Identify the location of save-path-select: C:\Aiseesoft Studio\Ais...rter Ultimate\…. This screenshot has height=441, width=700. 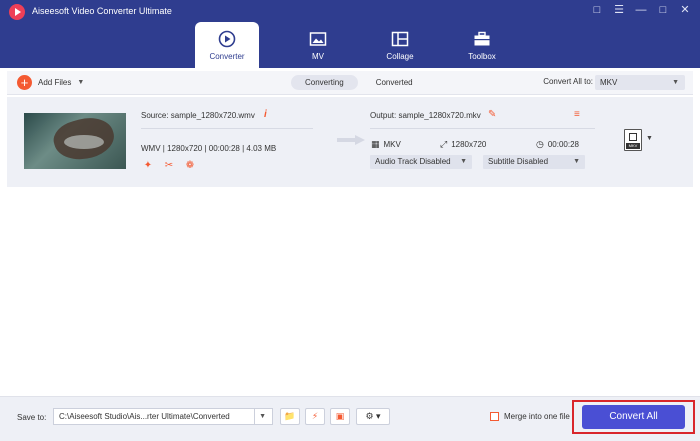
(163, 416).